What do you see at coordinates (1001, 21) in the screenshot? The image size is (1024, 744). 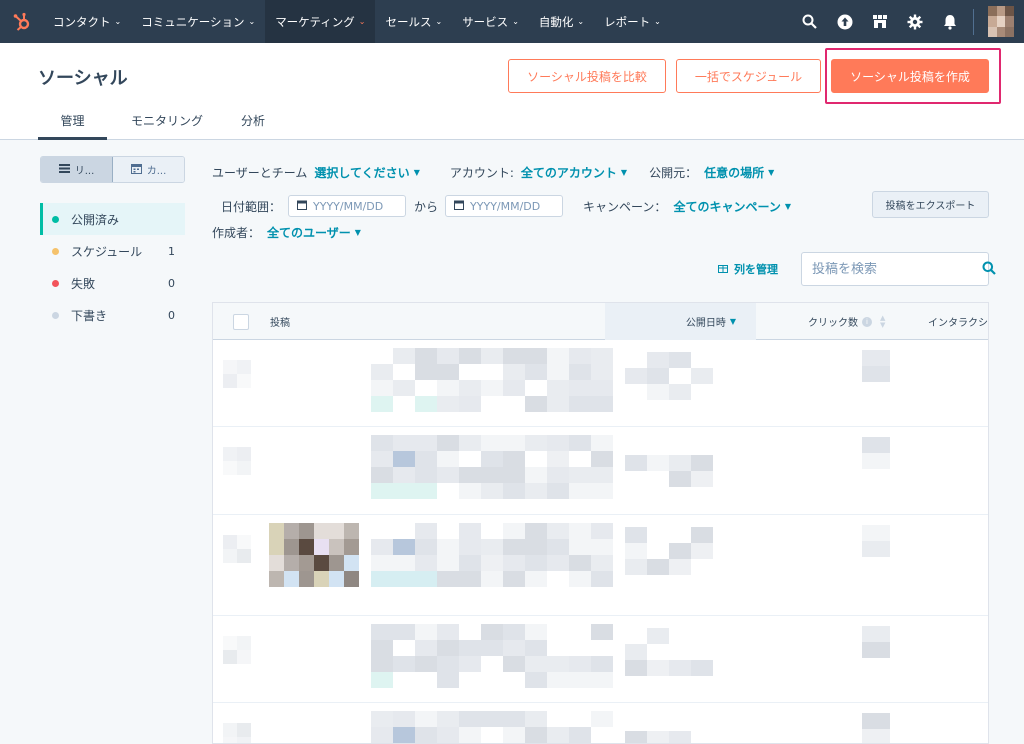 I see `user-avatar` at bounding box center [1001, 21].